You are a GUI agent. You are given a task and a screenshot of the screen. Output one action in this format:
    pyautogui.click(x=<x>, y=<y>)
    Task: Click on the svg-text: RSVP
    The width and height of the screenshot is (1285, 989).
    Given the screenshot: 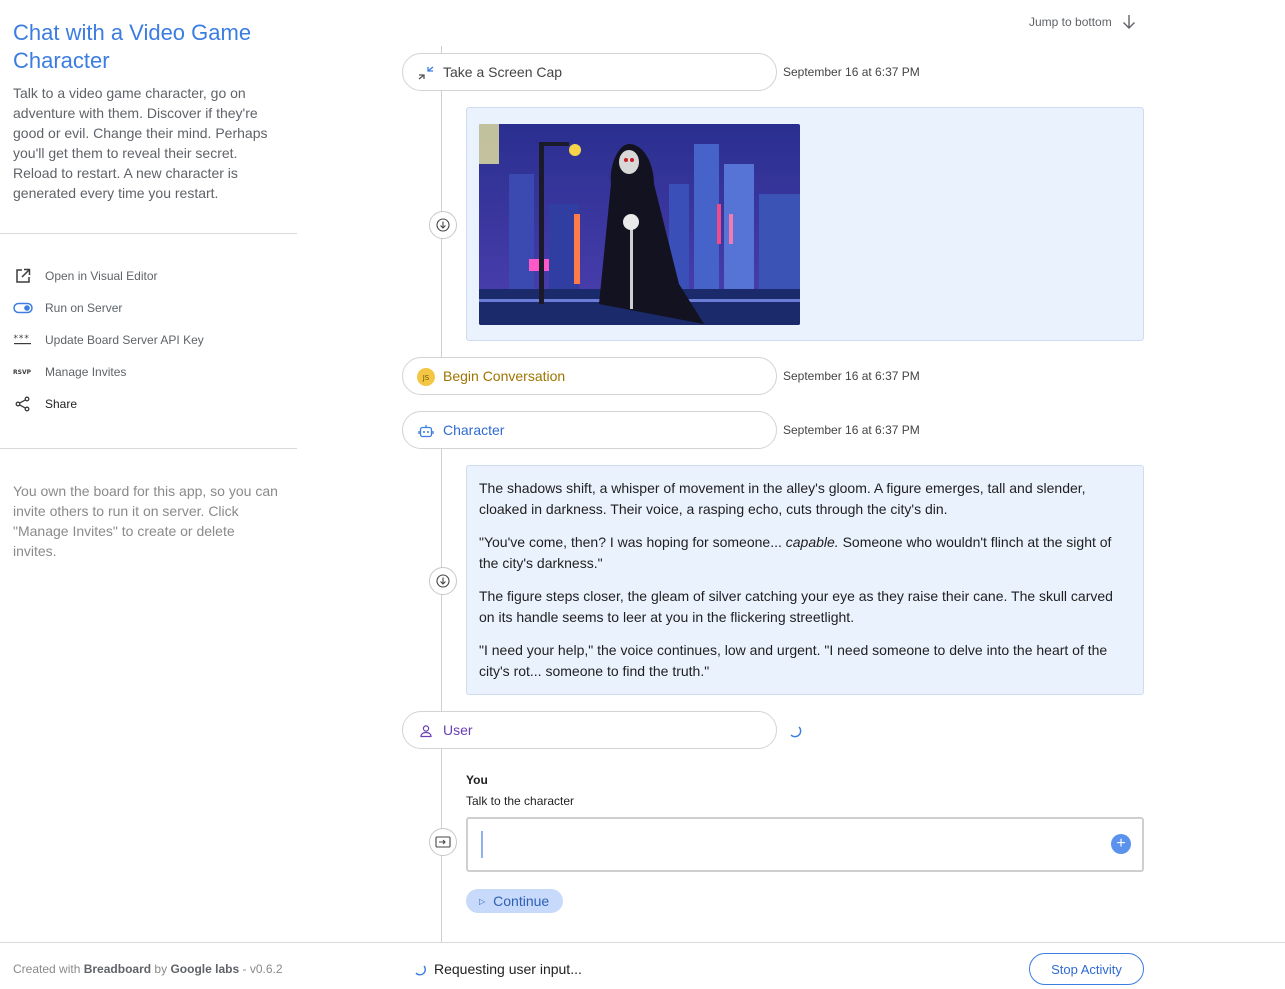 What is the action you would take?
    pyautogui.click(x=22, y=372)
    